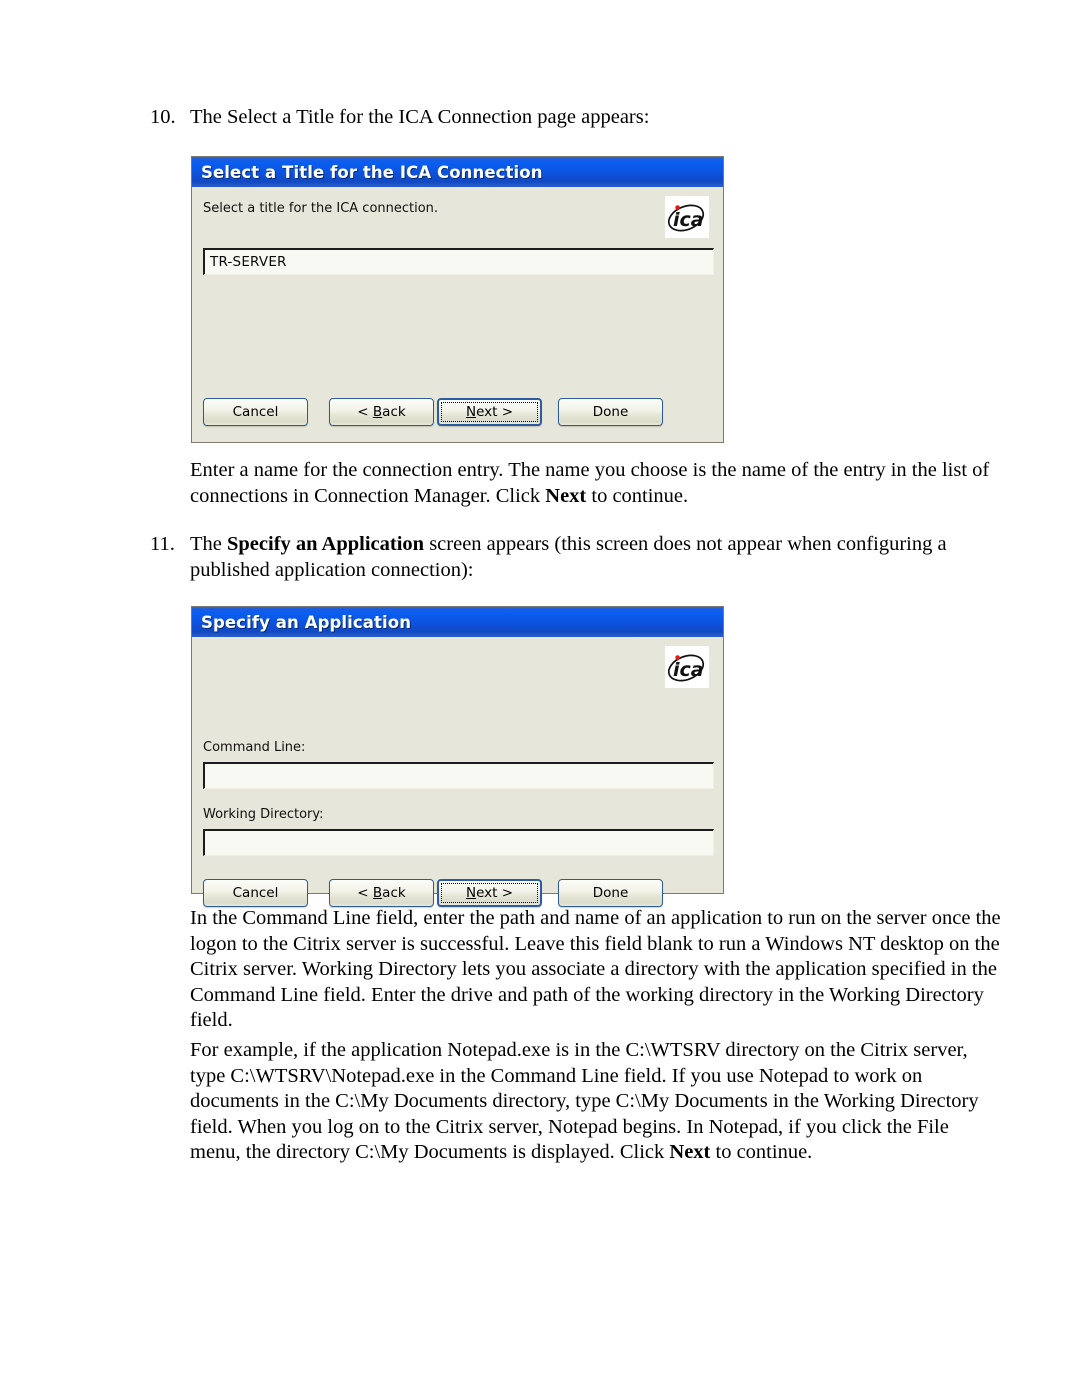 The image size is (1080, 1397). I want to click on paragraph-notepad-example-run-2: to continue., so click(761, 1152).